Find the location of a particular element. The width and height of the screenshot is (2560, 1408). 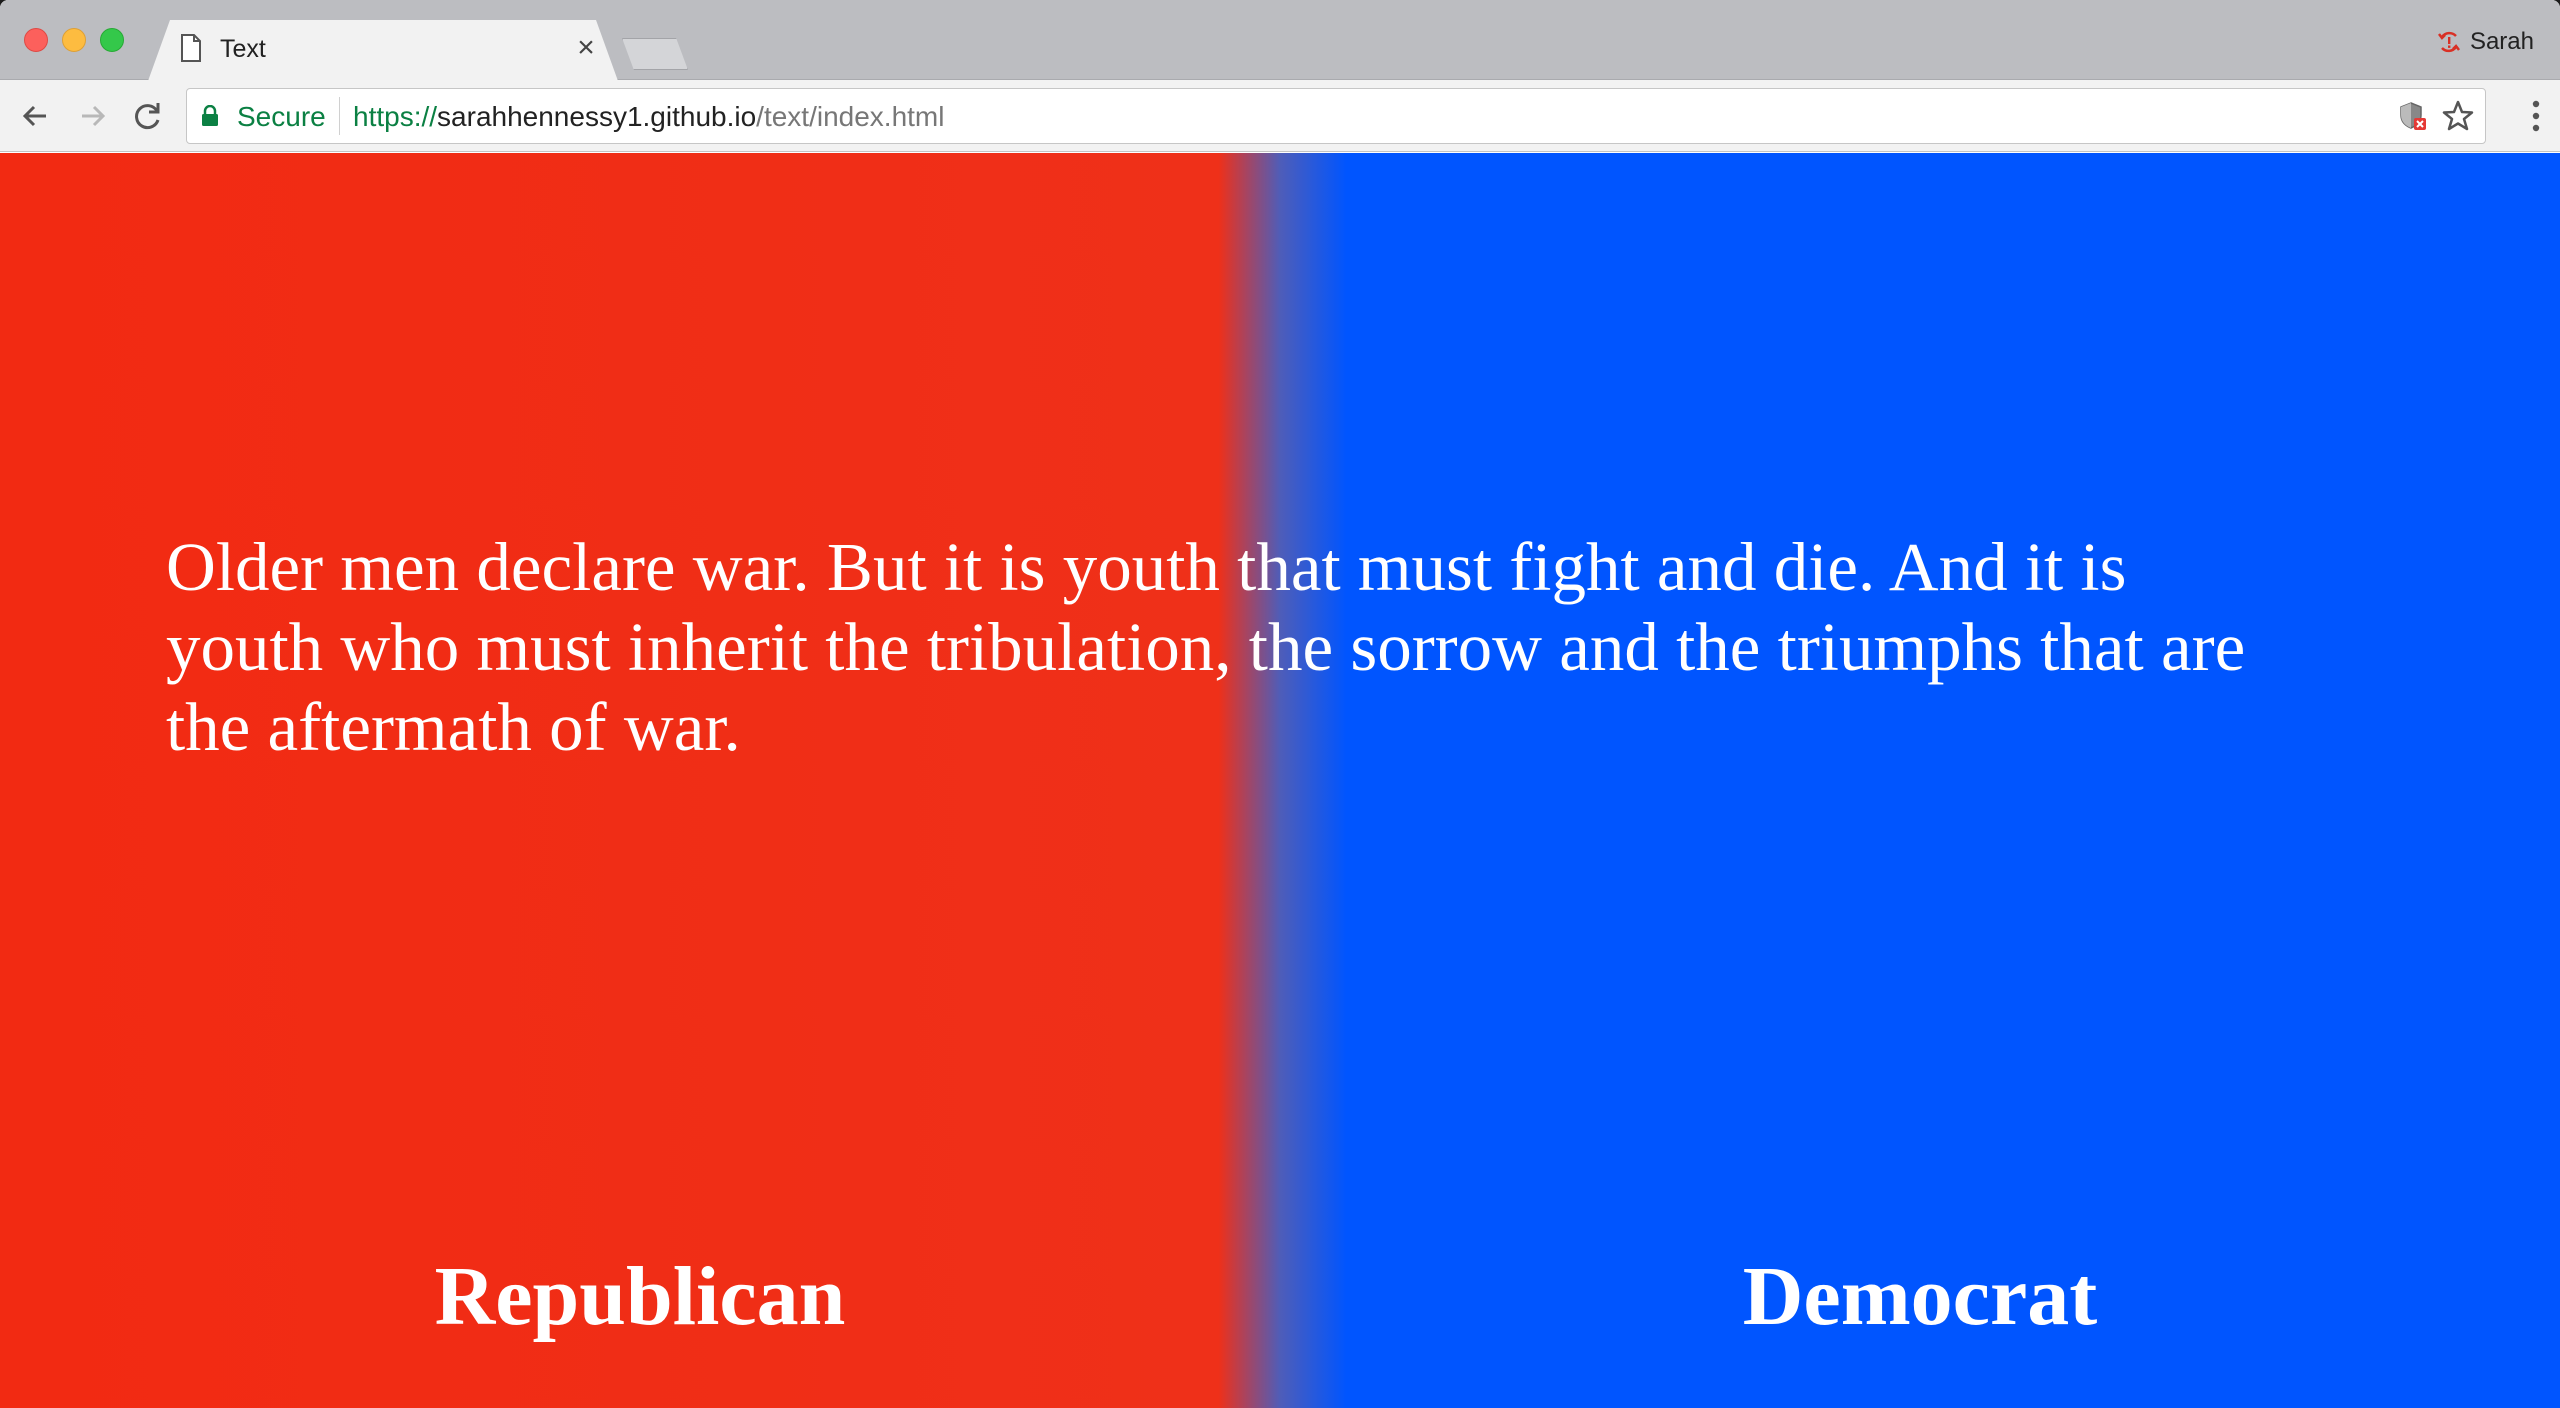

minimize-window-button is located at coordinates (74, 40).